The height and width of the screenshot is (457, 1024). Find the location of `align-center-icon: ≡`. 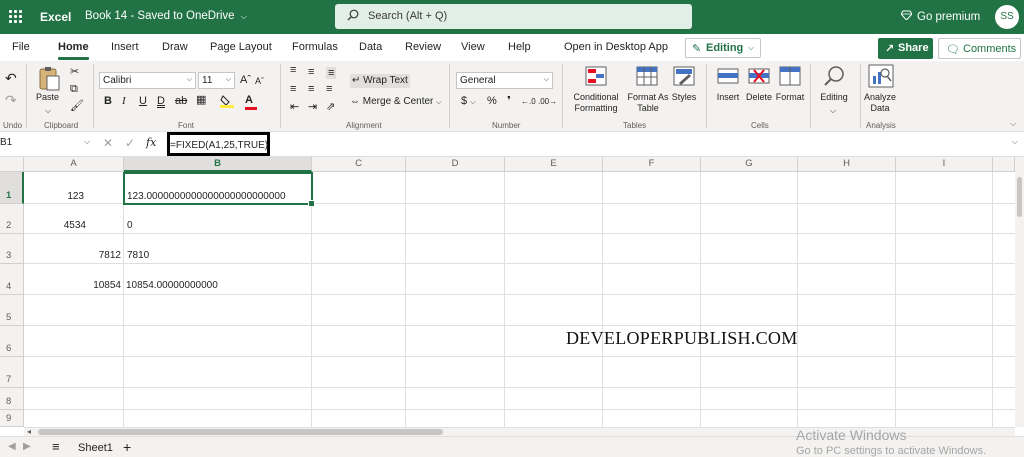

align-center-icon: ≡ is located at coordinates (311, 89).